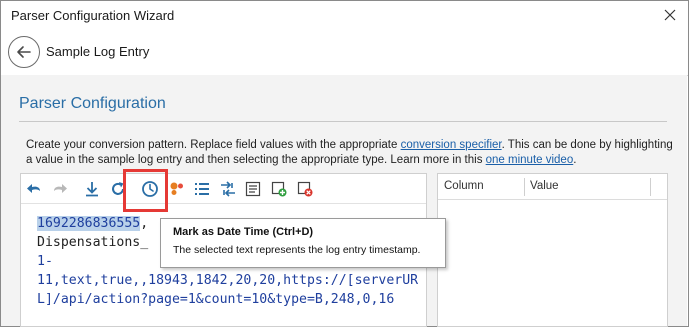 This screenshot has width=689, height=327. Describe the element at coordinates (344, 53) in the screenshot. I see `nav-bar: Sample Log Entry` at that location.